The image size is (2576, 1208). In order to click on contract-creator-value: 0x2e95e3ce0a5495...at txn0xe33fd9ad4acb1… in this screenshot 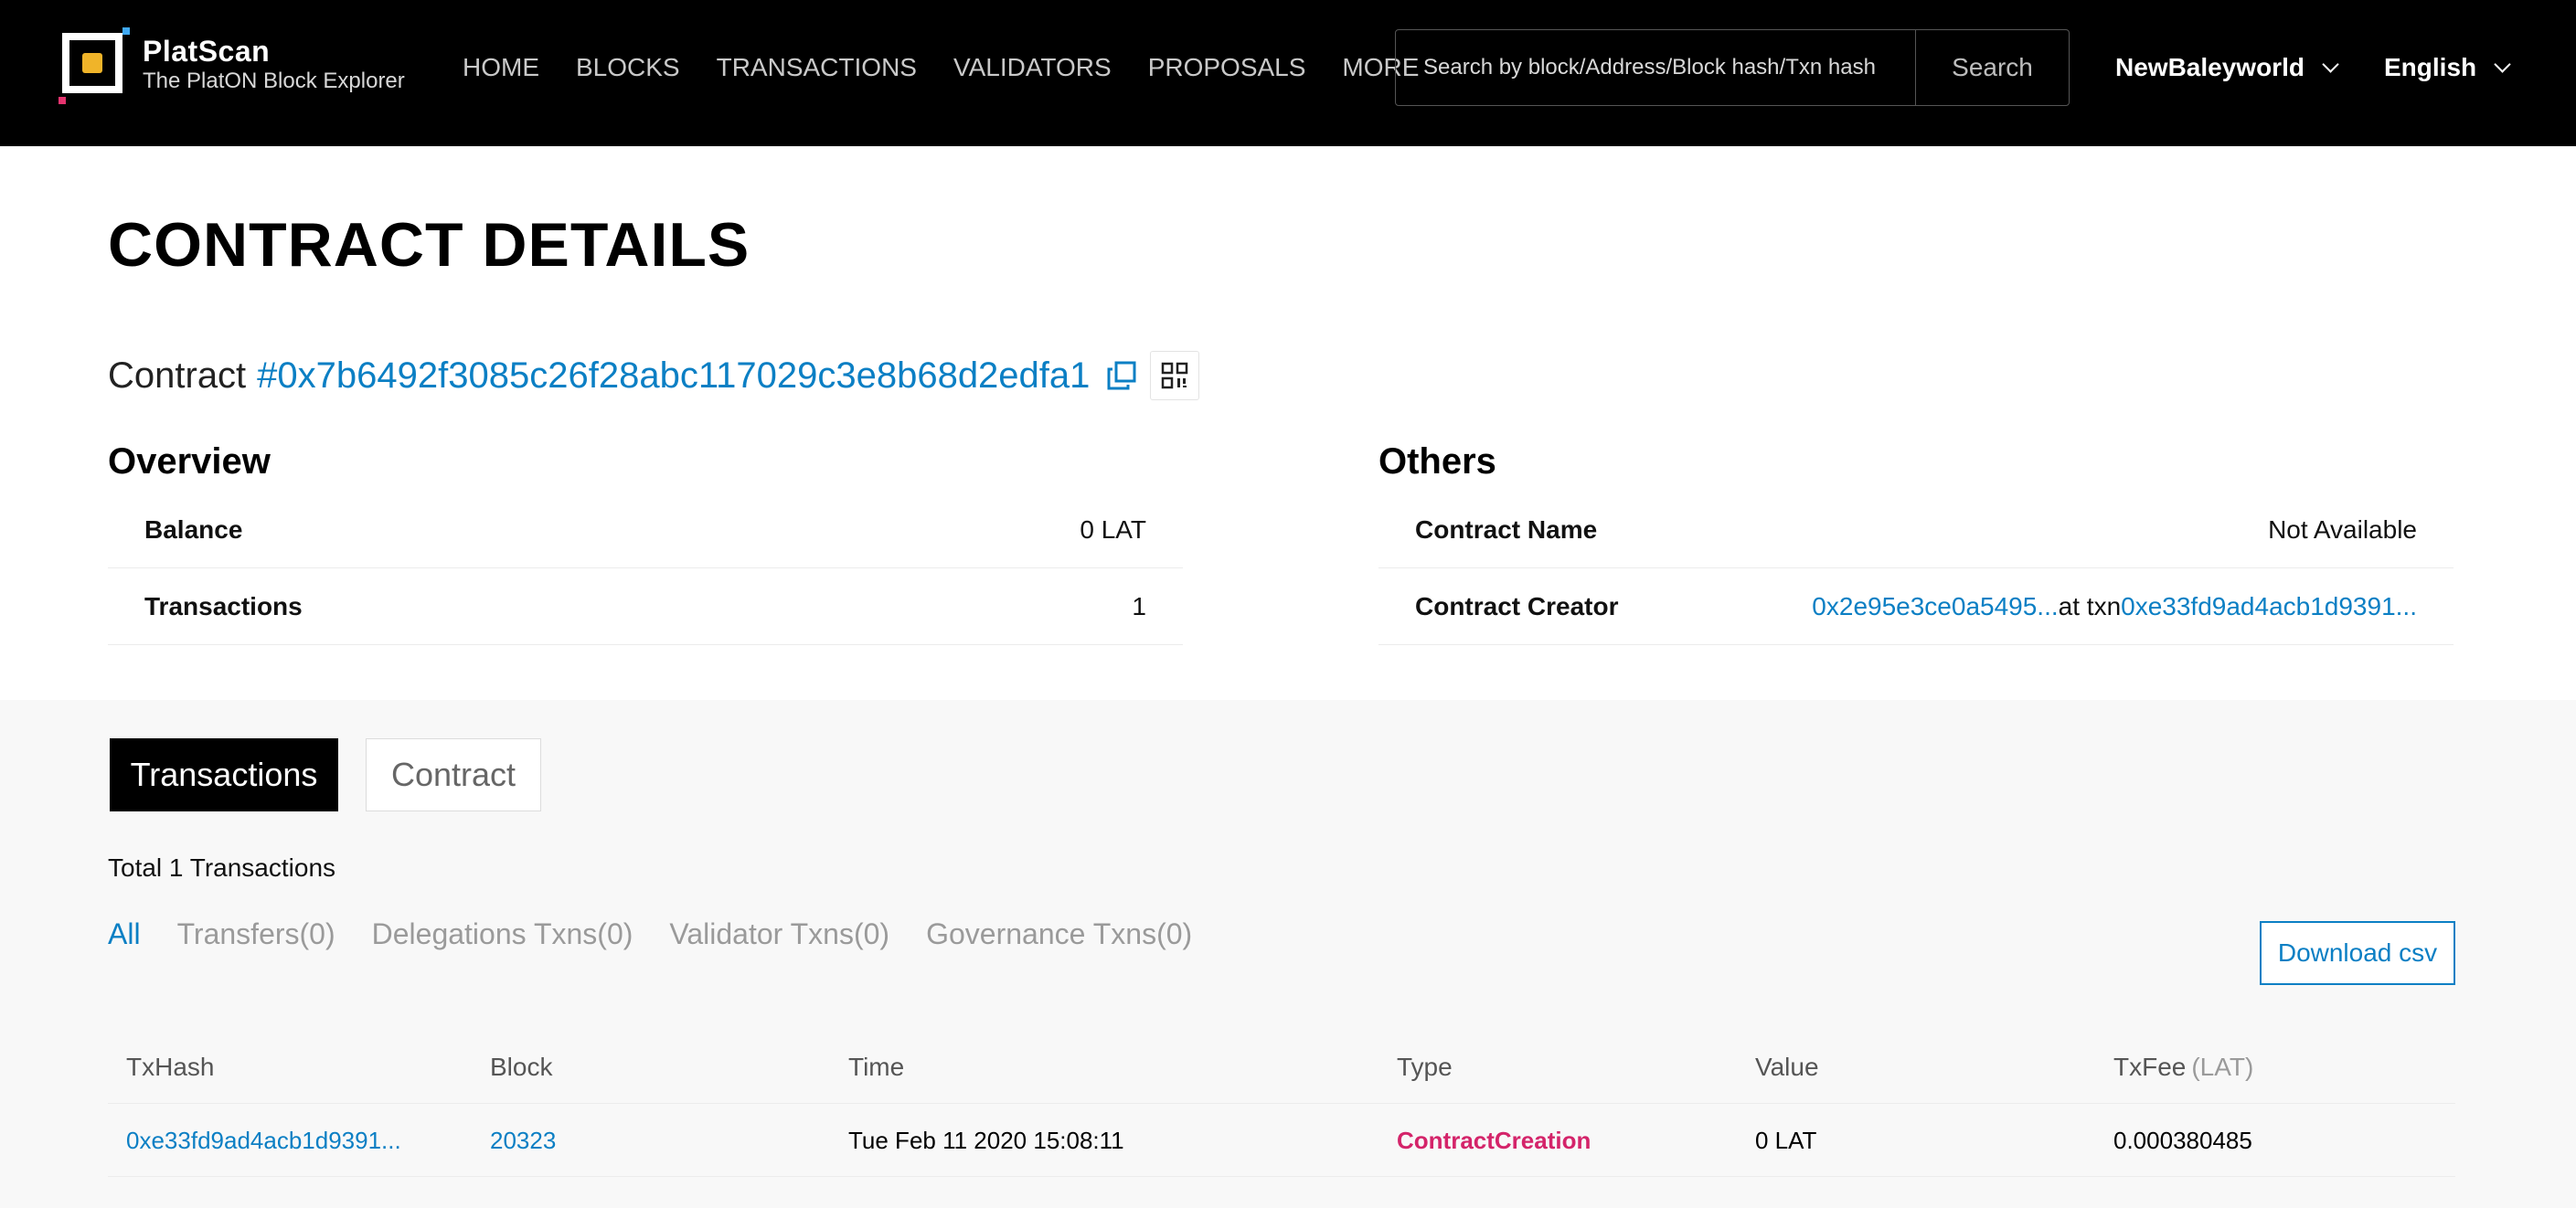, I will do `click(2114, 607)`.